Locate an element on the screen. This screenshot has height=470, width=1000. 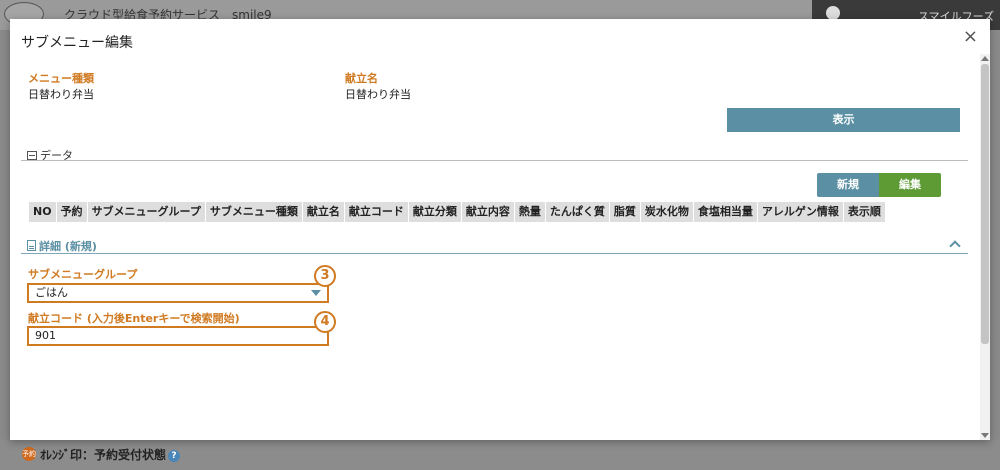
menu-name-label: 献立名 is located at coordinates (361, 78).